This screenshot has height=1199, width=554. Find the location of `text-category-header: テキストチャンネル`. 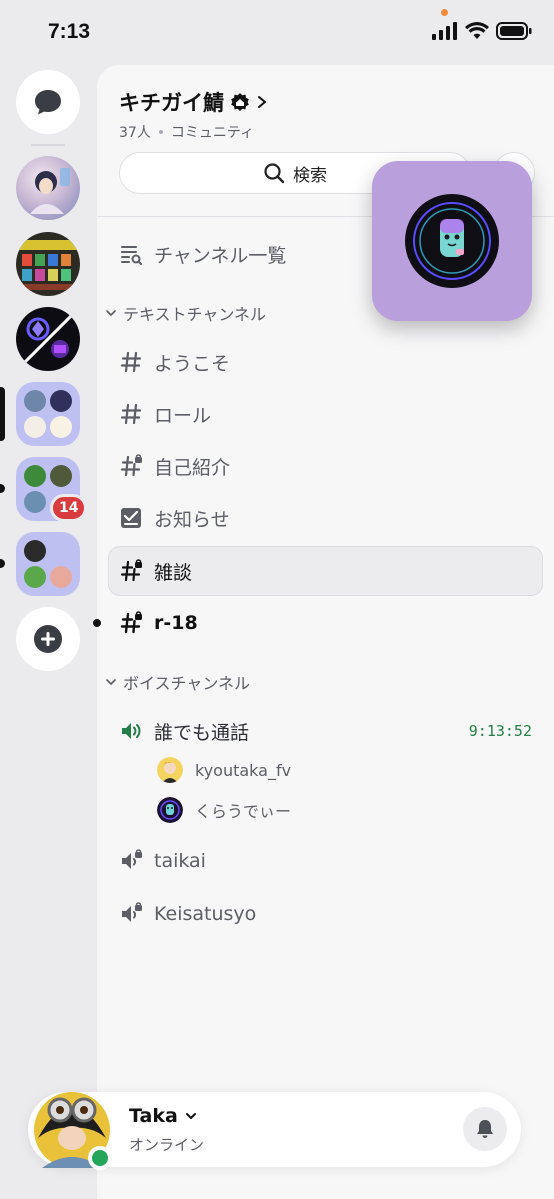

text-category-header: テキストチャンネル is located at coordinates (185, 313).